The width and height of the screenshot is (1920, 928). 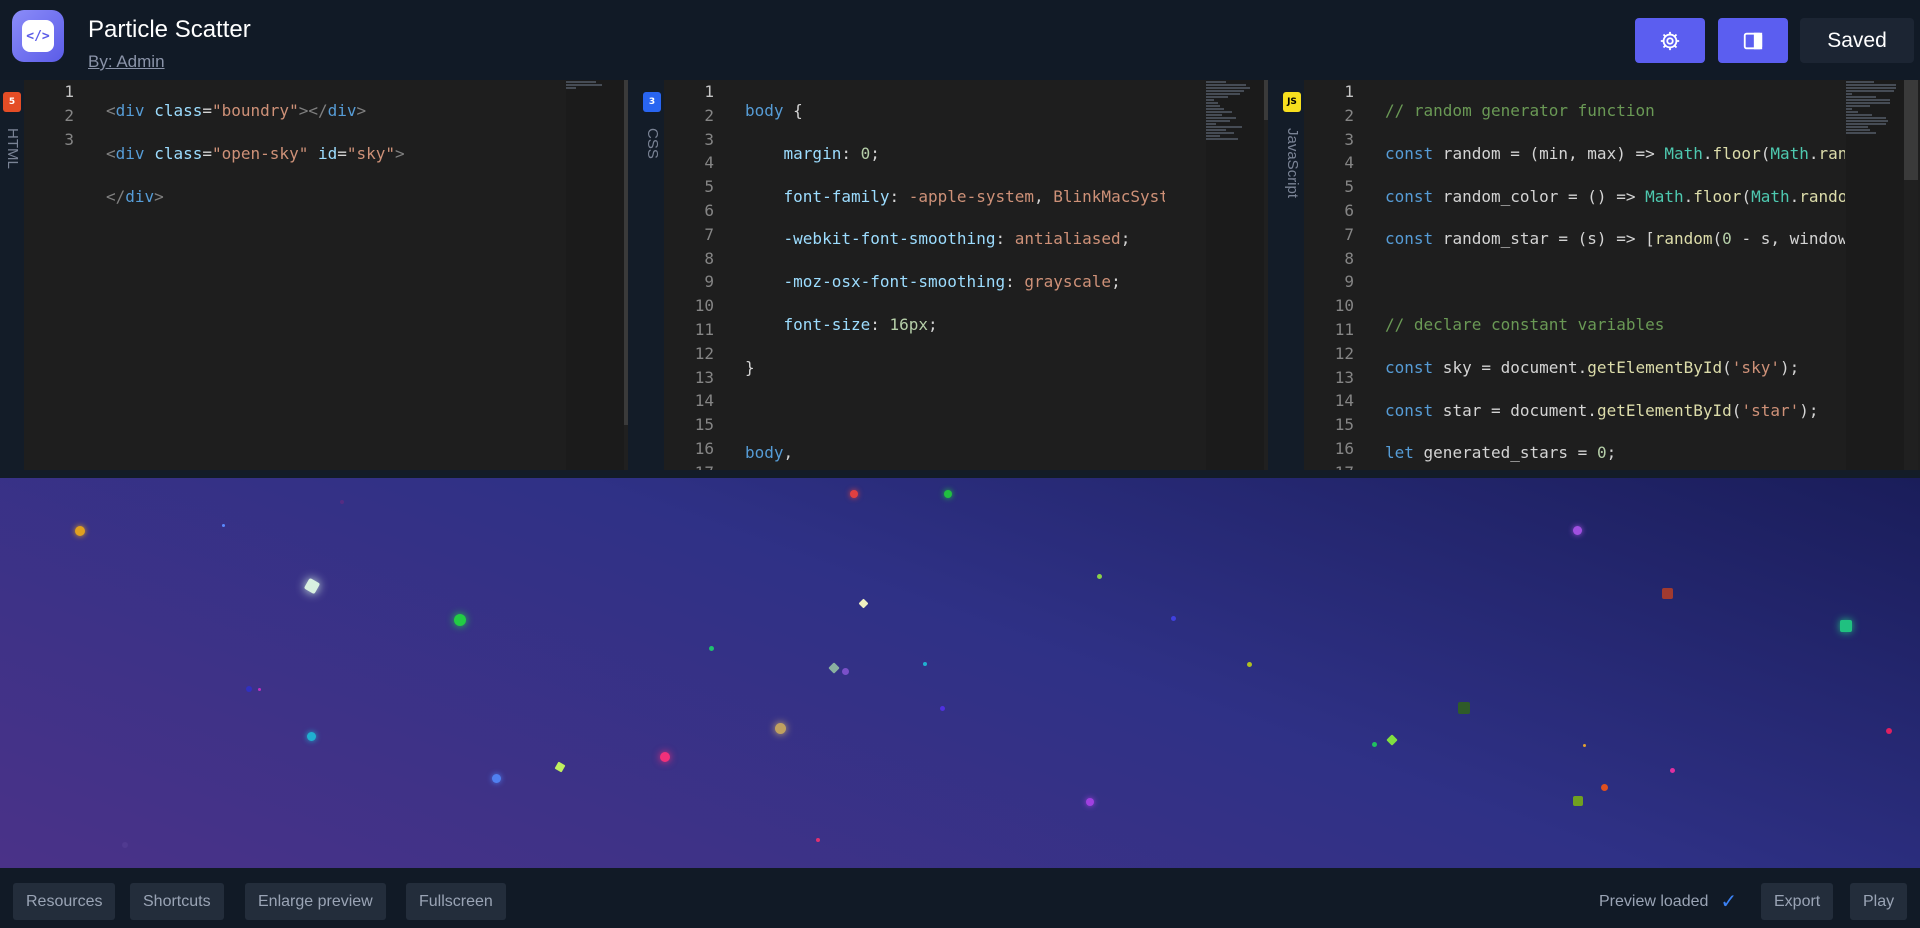 What do you see at coordinates (960, 40) in the screenshot?
I see `header: </> Particle Scatter By: Admin Saved` at bounding box center [960, 40].